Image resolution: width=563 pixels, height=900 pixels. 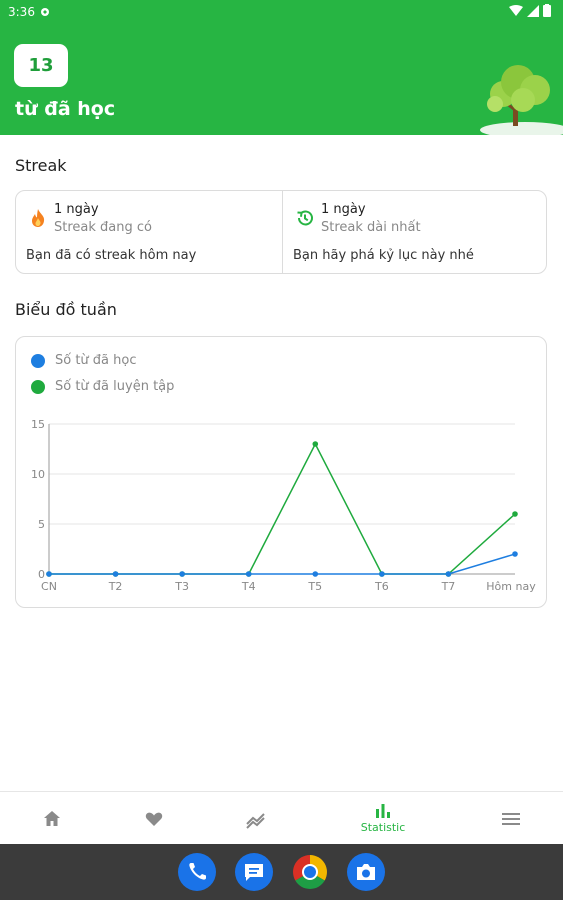 What do you see at coordinates (41, 524) in the screenshot?
I see `y-tick-label: 5` at bounding box center [41, 524].